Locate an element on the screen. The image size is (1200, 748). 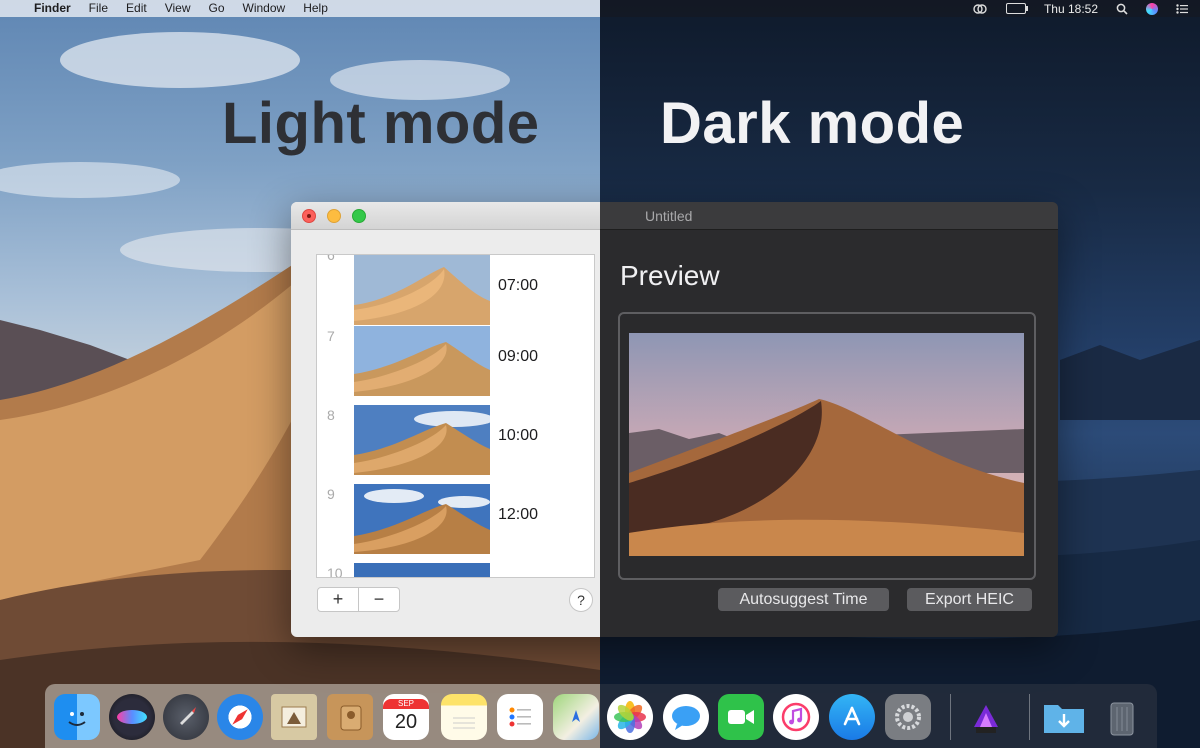
menu-file: File is located at coordinates (98, 8).